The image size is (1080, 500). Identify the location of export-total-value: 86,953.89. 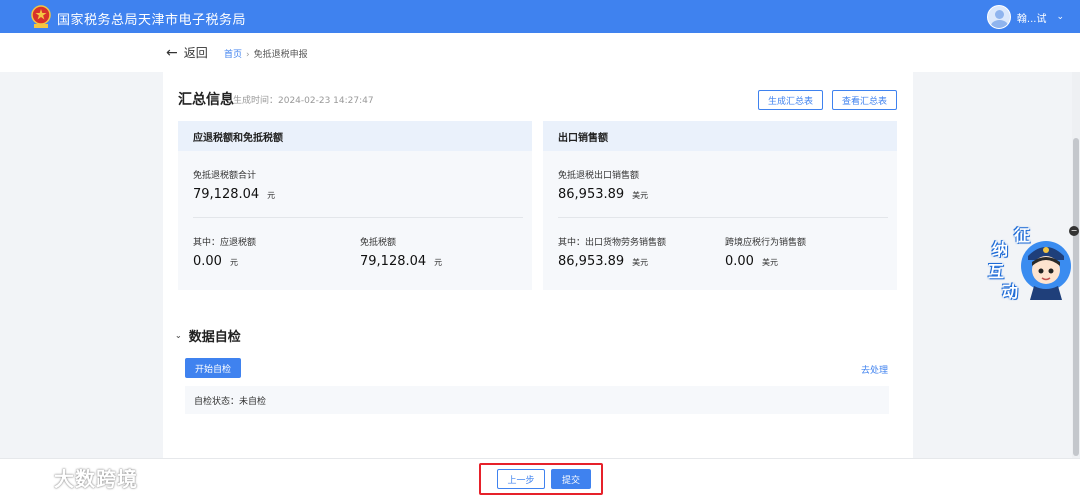
(591, 194).